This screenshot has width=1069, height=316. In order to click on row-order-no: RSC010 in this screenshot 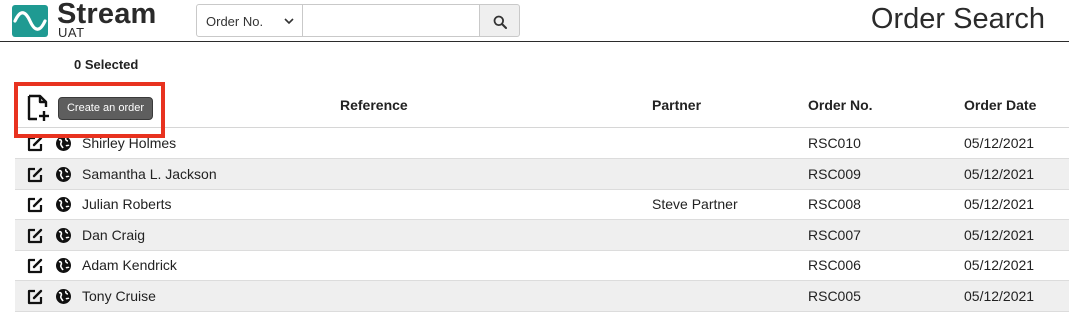, I will do `click(834, 143)`.